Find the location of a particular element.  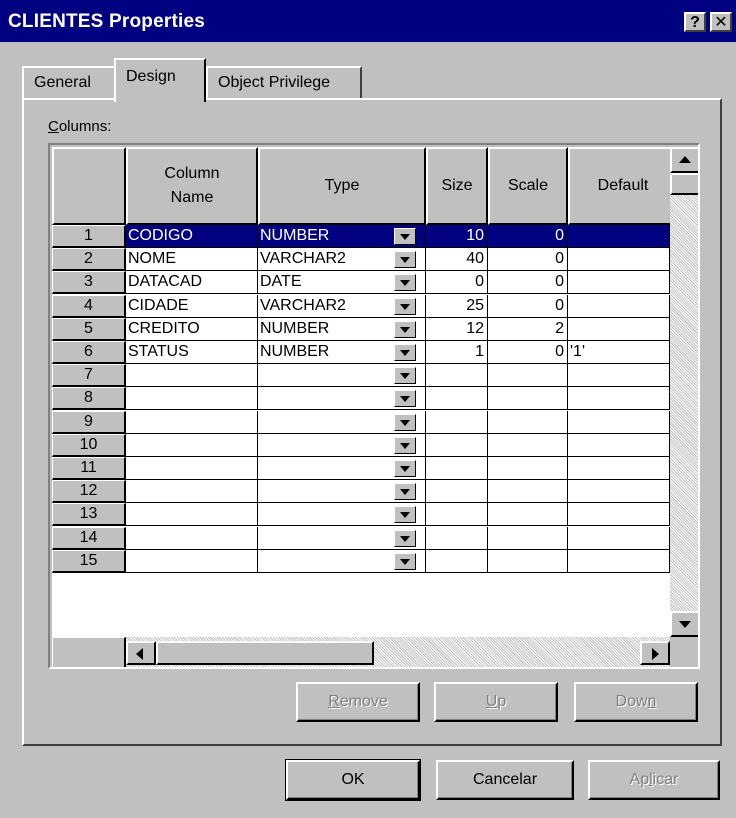

column-name-cell: NOME is located at coordinates (192, 260).